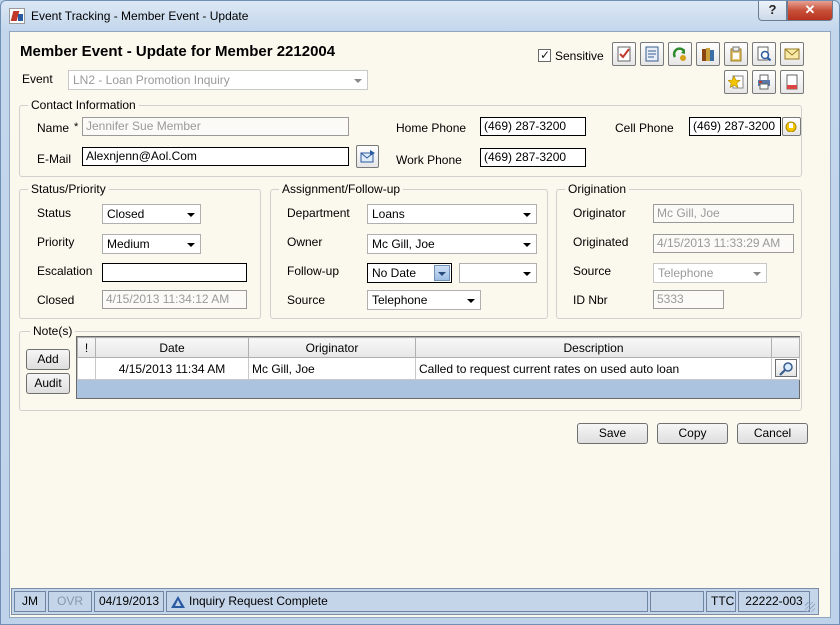 The image size is (840, 625). Describe the element at coordinates (723, 243) in the screenshot. I see `originated-field: 4/15/2013 11:33:29 AM` at that location.